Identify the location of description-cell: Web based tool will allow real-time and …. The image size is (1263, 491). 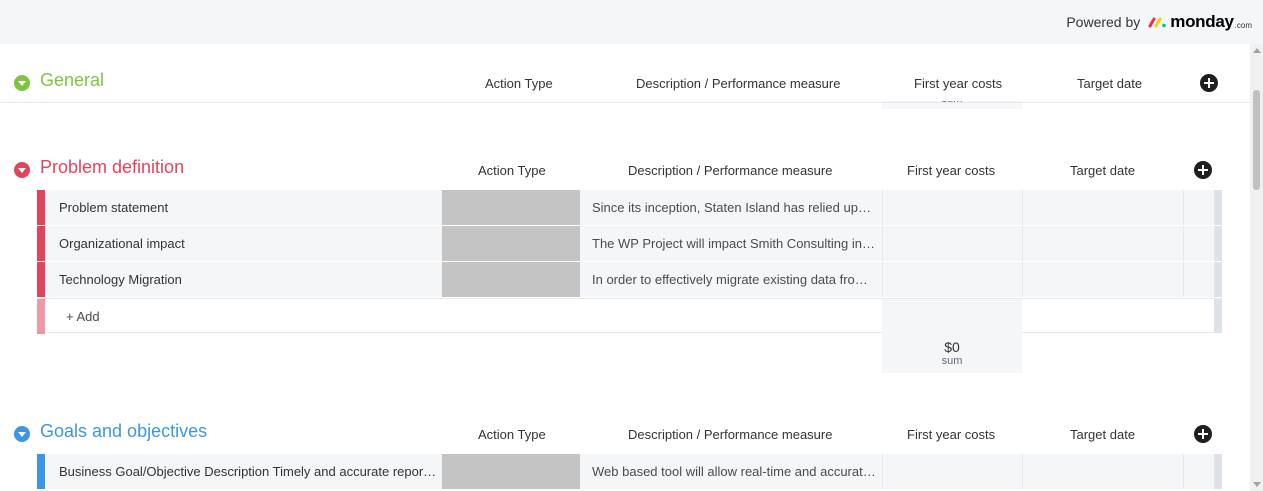
(734, 471).